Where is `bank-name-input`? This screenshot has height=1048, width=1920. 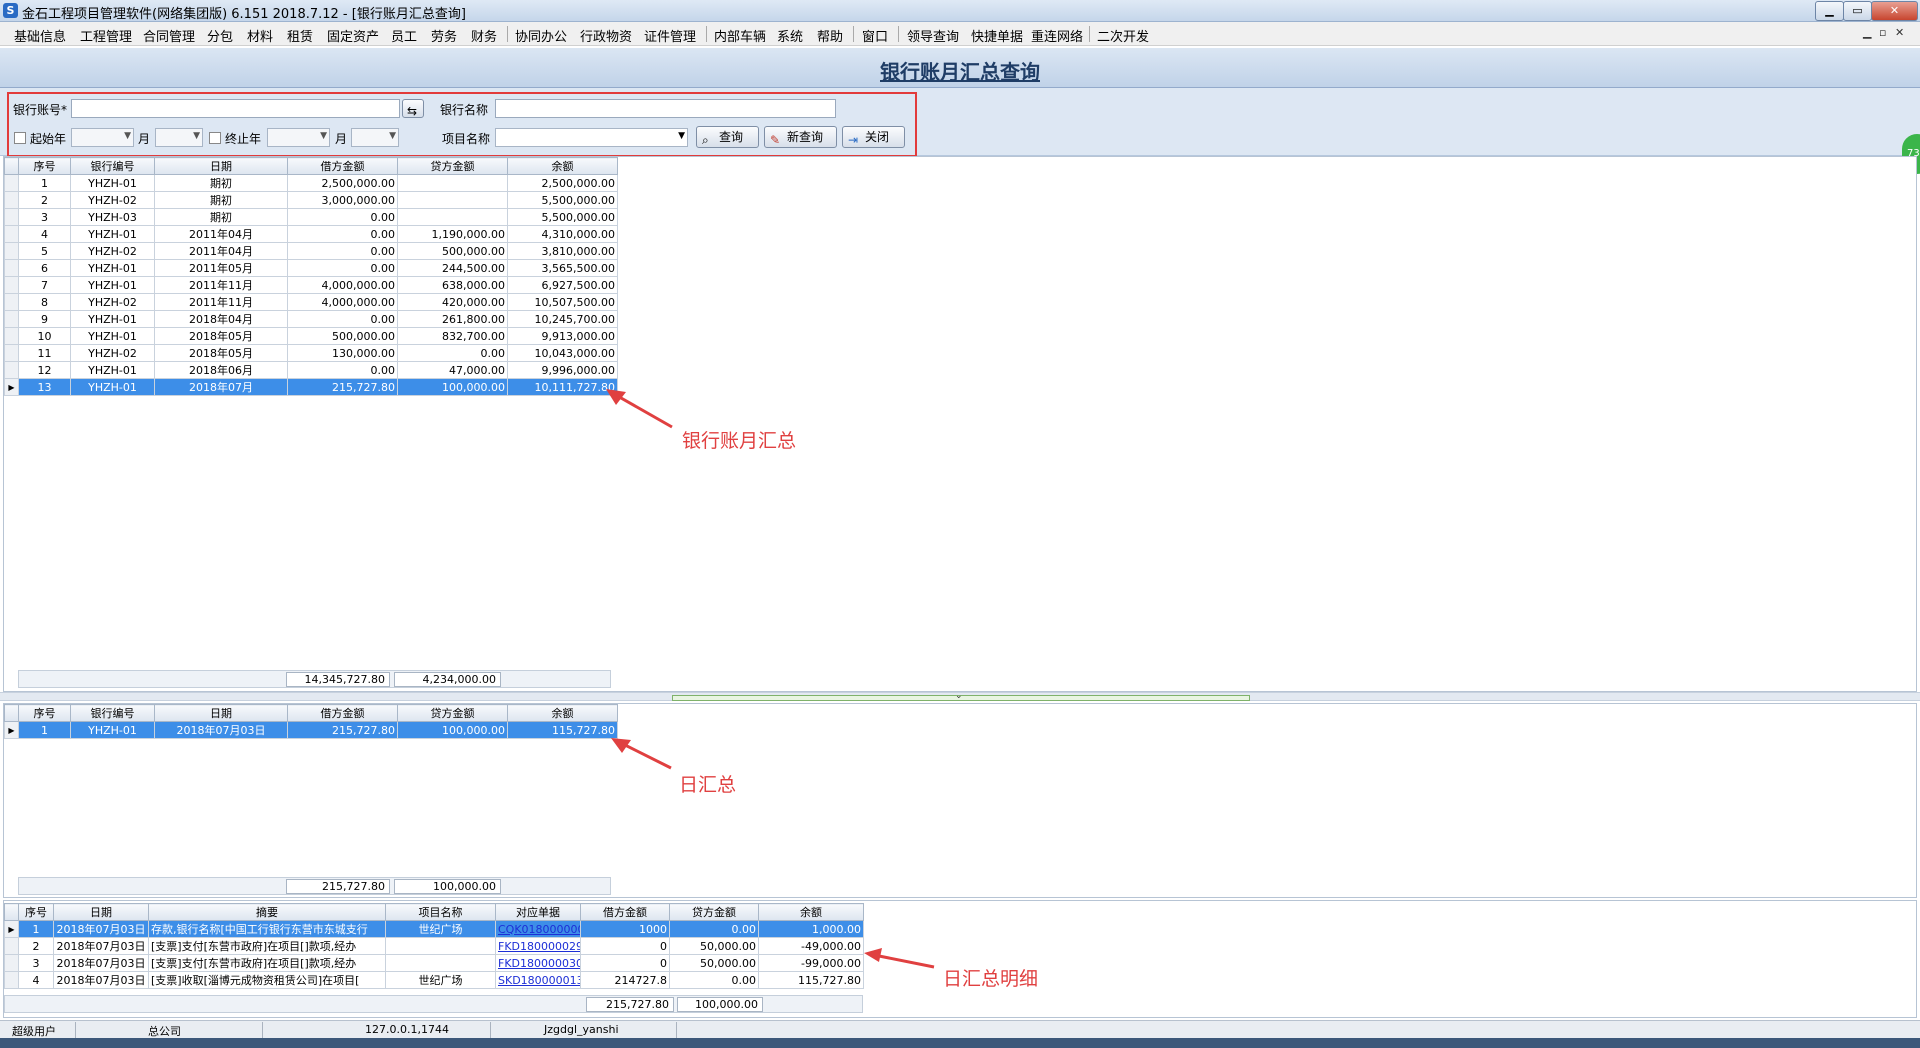
bank-name-input is located at coordinates (665, 108).